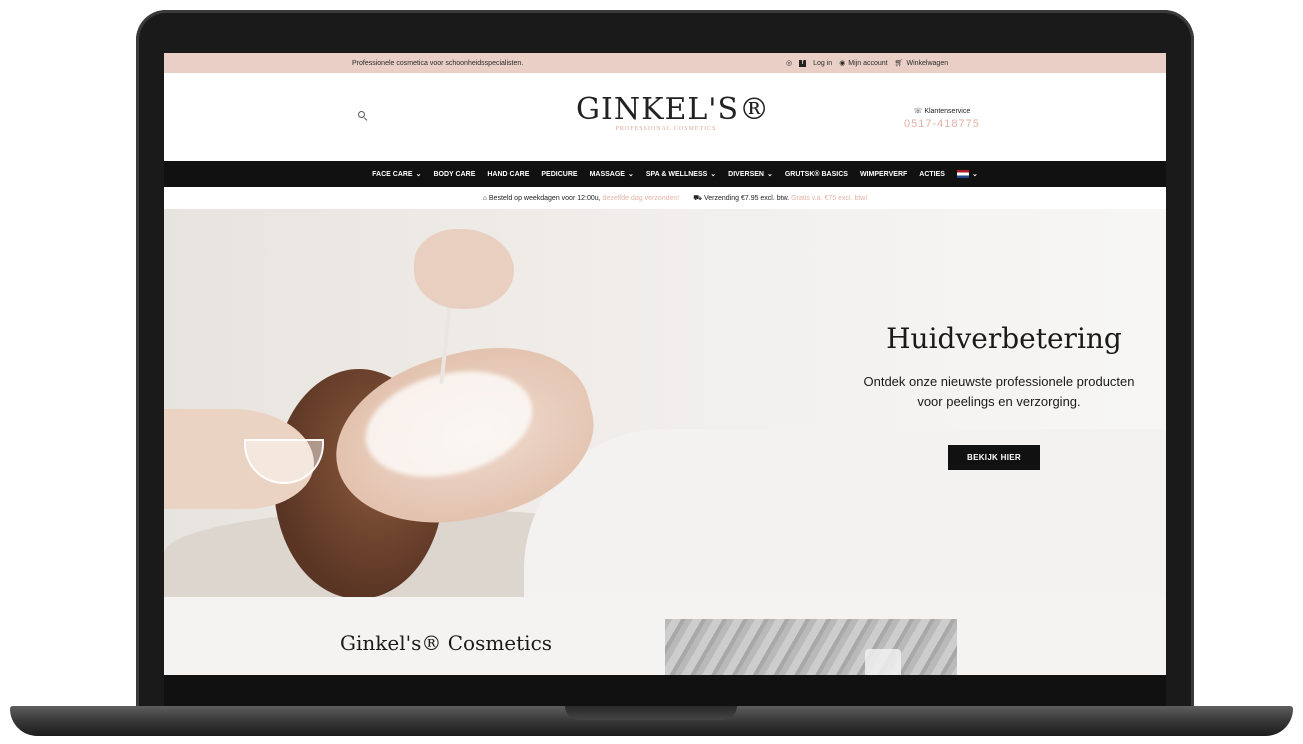 This screenshot has width=1303, height=744. I want to click on hero-subtitle-line2: voor peelings en verzorging., so click(999, 401).